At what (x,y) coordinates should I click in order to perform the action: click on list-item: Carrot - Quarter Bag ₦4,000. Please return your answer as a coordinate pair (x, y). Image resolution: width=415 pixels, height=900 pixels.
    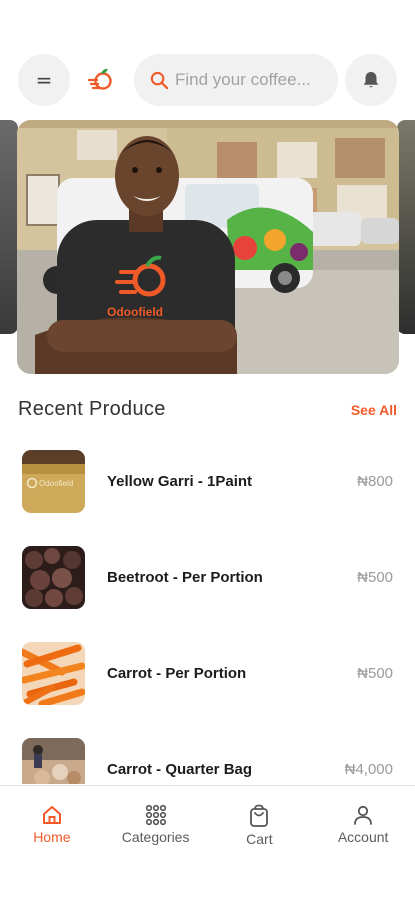
    Looking at the image, I should click on (207, 761).